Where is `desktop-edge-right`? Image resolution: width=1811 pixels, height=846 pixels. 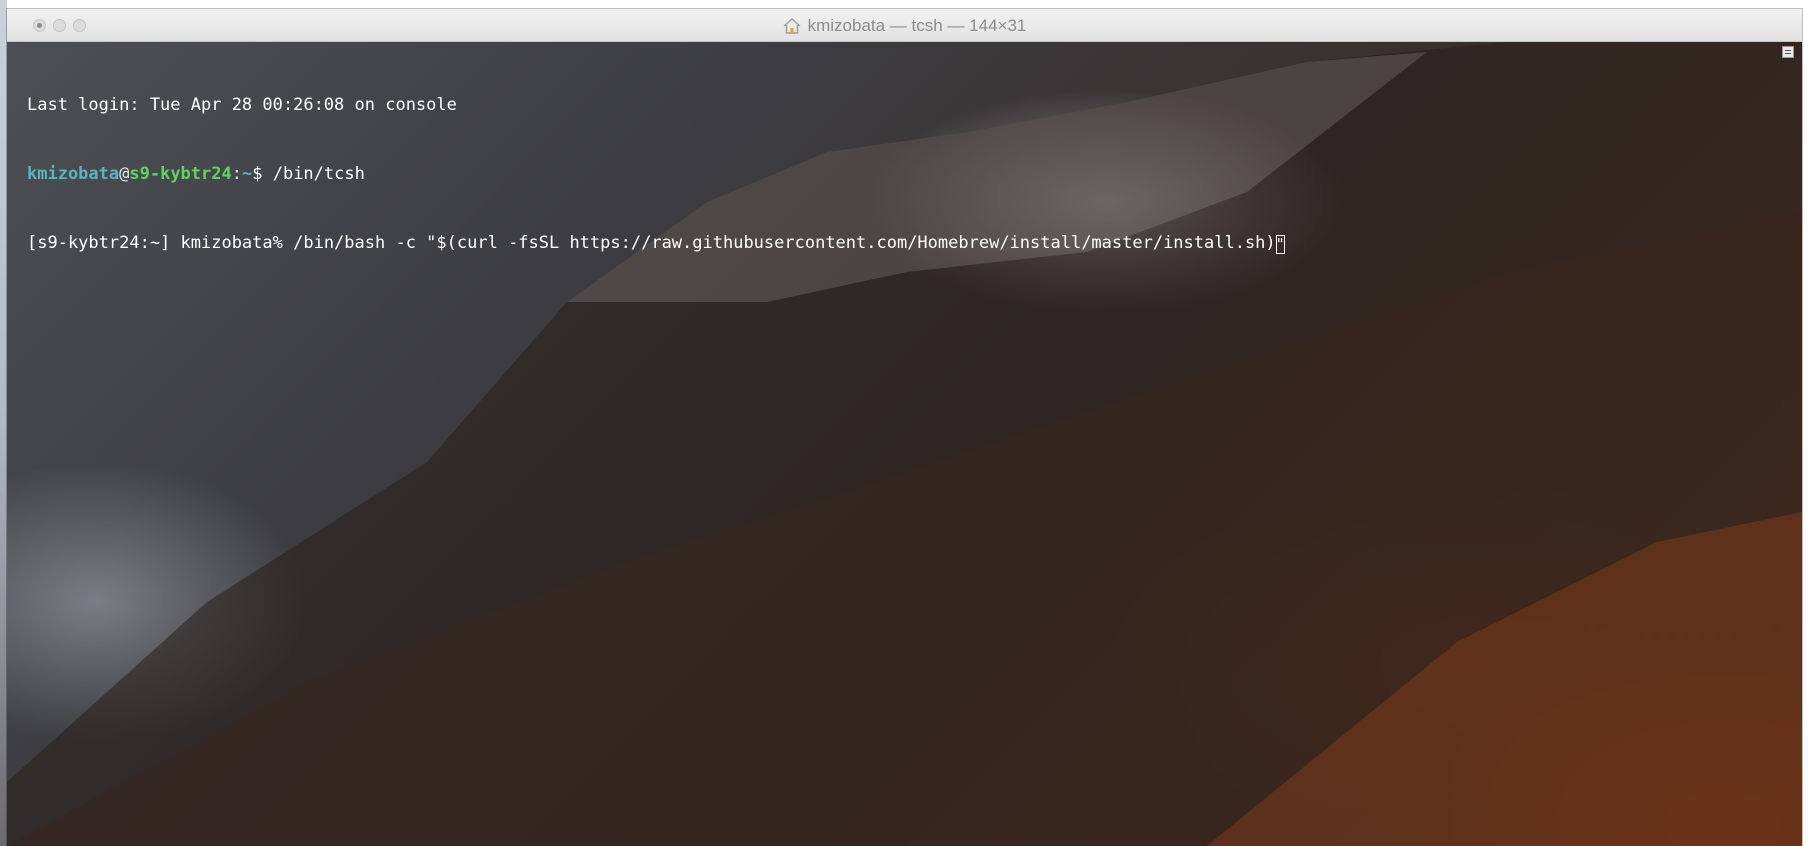
desktop-edge-right is located at coordinates (1806, 423).